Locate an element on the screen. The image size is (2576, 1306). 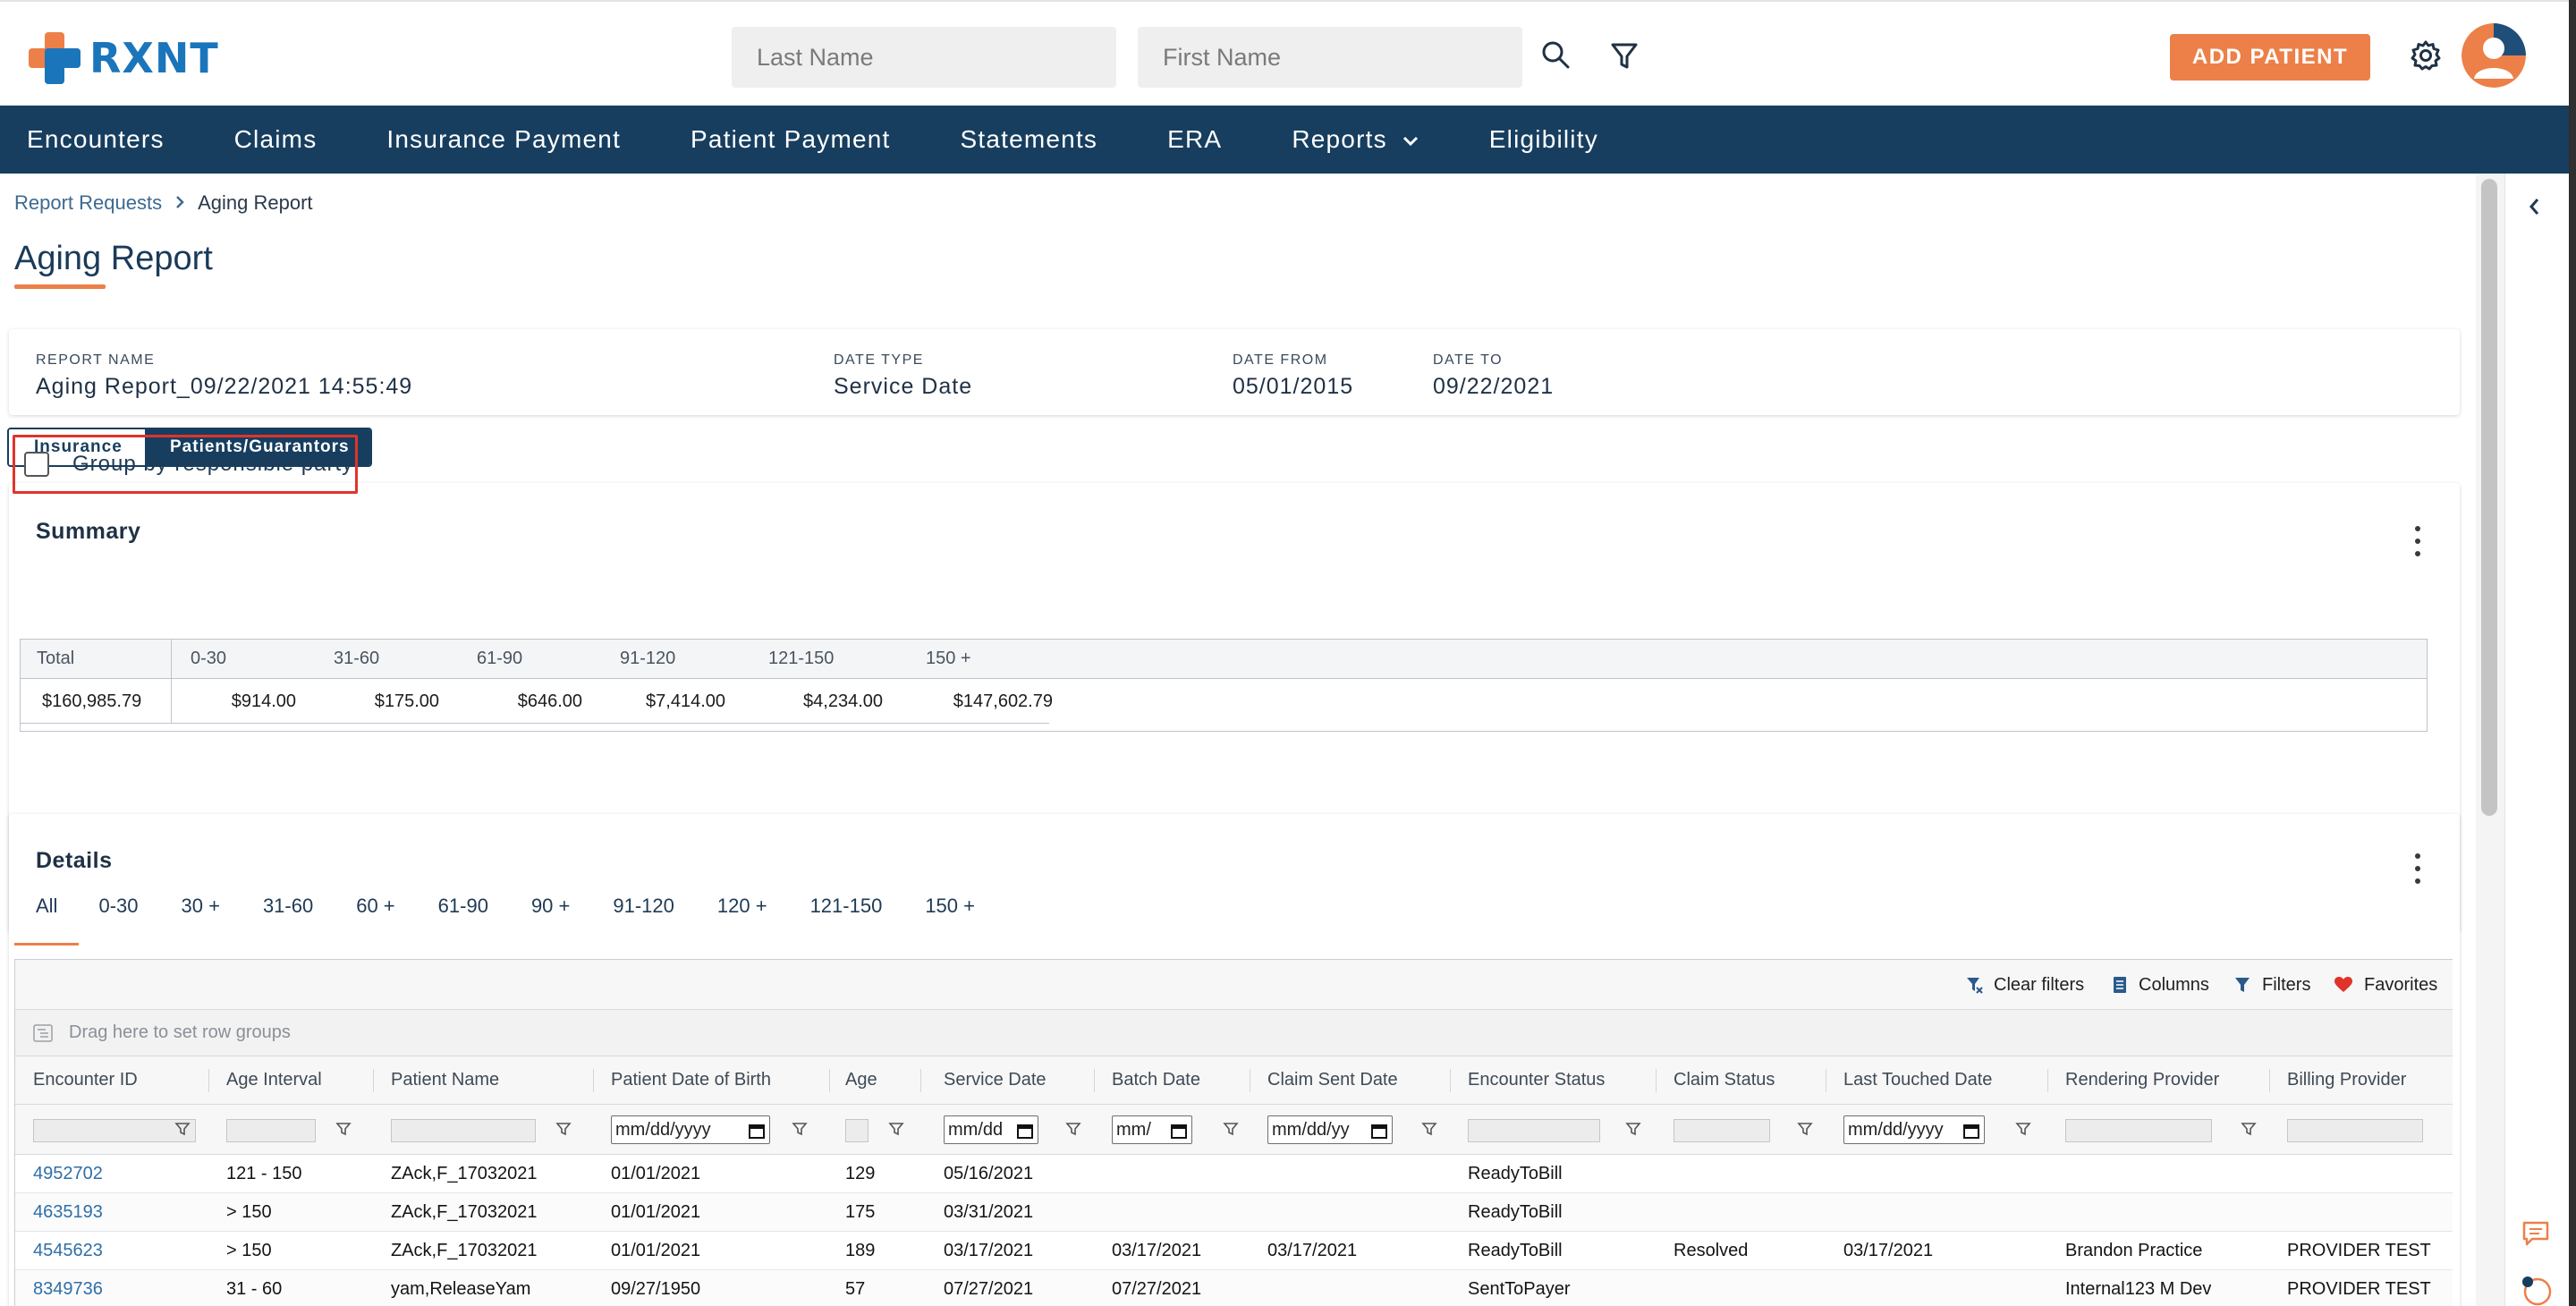
chevron-left-icon is located at coordinates (2535, 209).